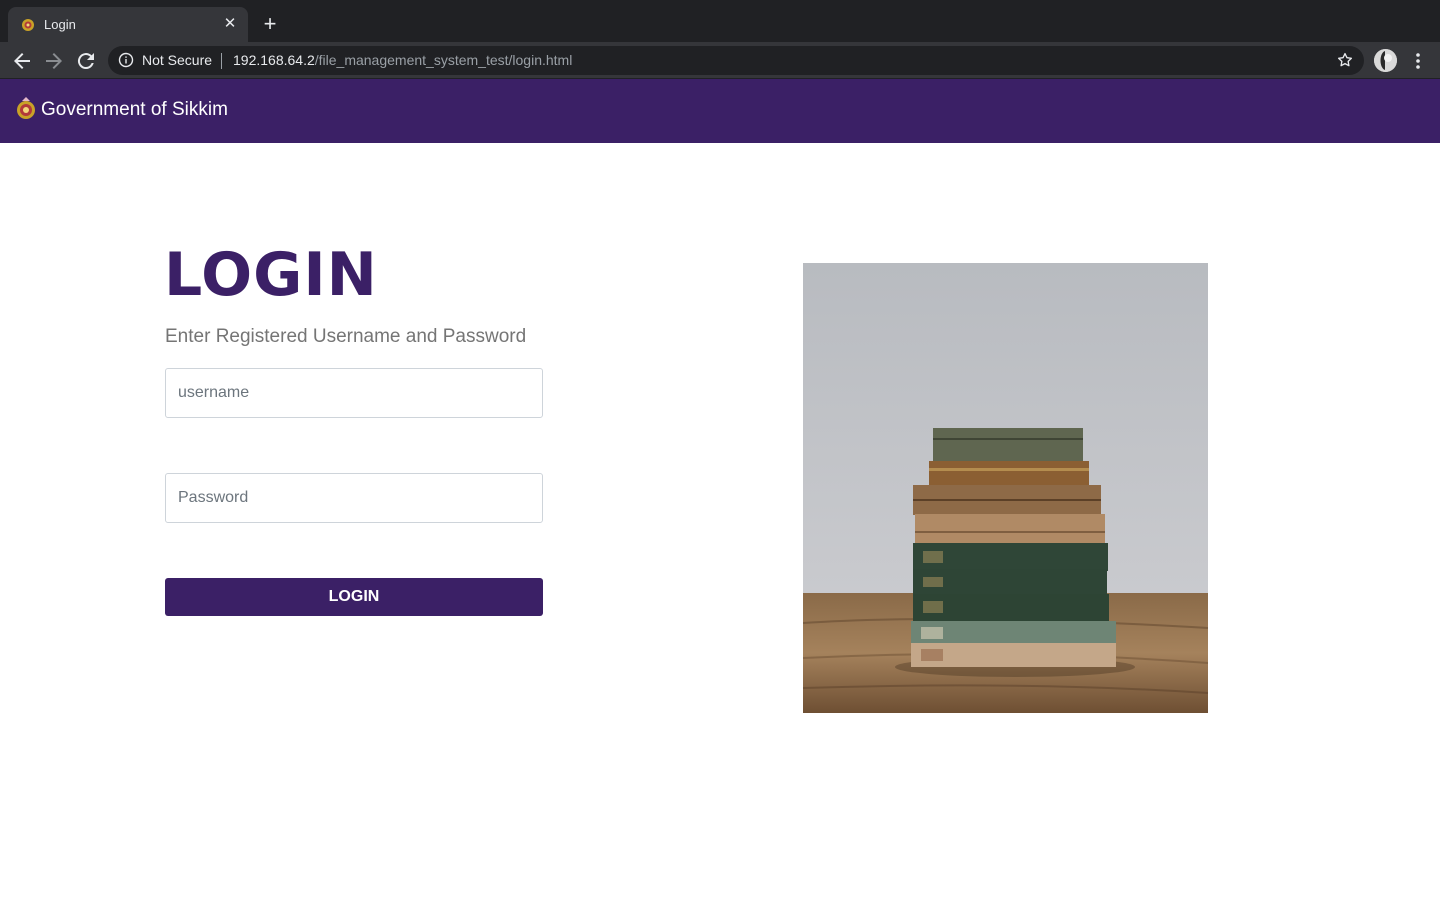  Describe the element at coordinates (22, 61) in the screenshot. I see `back-arrow-icon` at that location.